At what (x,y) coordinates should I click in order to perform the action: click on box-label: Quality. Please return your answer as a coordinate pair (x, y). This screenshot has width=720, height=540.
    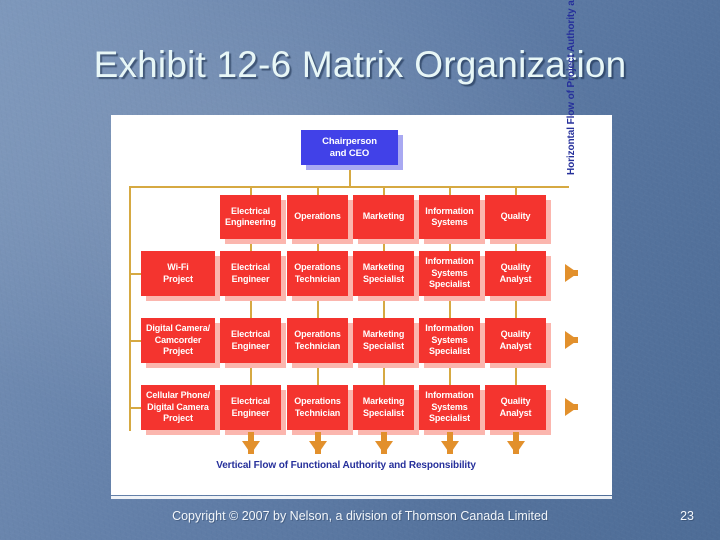
    Looking at the image, I should click on (515, 216).